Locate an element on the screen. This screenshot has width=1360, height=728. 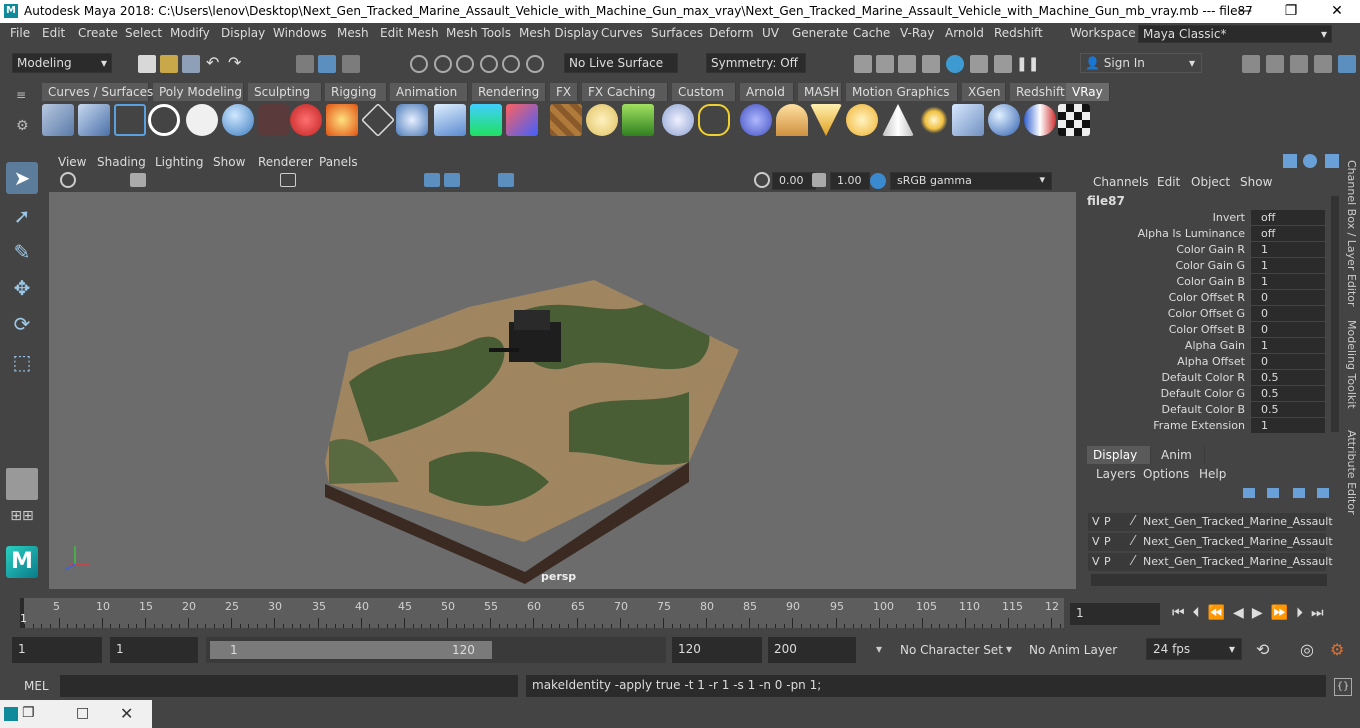
workspace-dropdown: Maya Classic* ▾ is located at coordinates (1235, 34).